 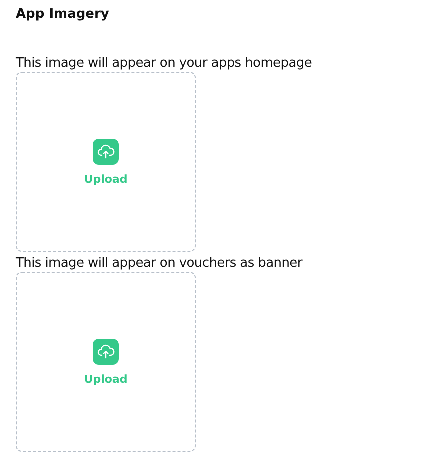 I want to click on section-title: App Imagery, so click(x=63, y=15).